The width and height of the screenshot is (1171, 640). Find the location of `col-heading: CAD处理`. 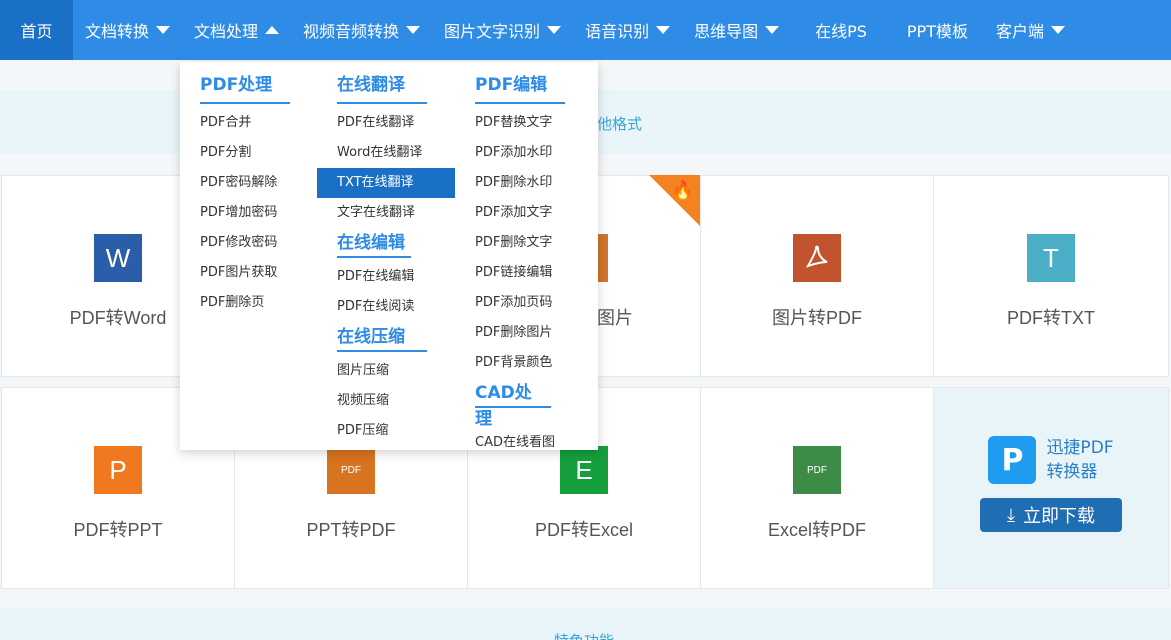

col-heading: CAD处理 is located at coordinates (513, 404).